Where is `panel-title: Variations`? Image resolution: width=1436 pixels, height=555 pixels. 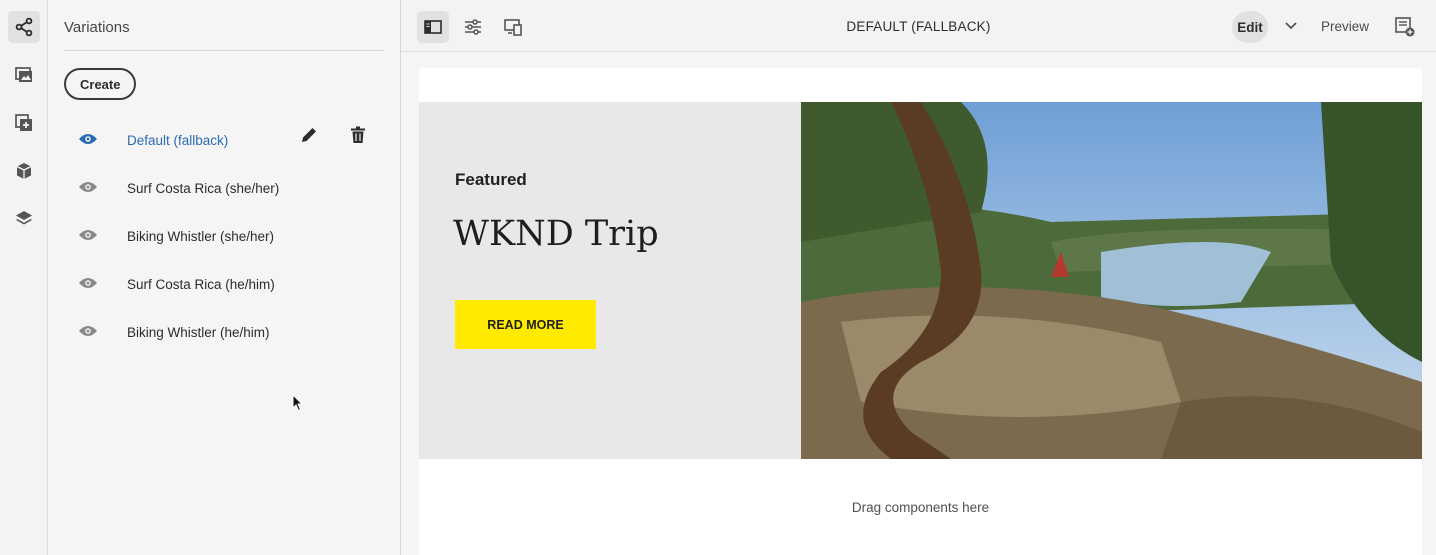
panel-title: Variations is located at coordinates (97, 27).